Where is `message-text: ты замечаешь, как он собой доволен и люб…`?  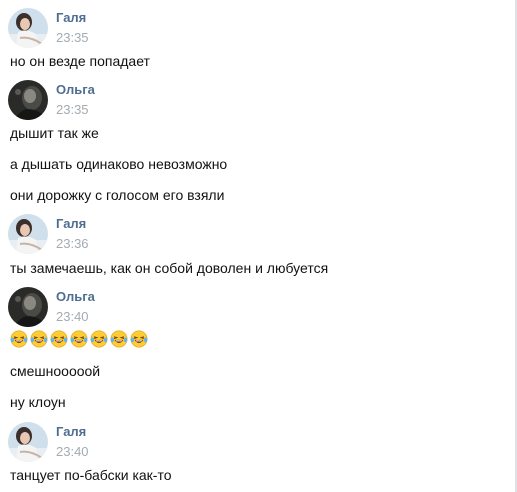
message-text: ты замечаешь, как он собой доволен и люб… is located at coordinates (169, 268).